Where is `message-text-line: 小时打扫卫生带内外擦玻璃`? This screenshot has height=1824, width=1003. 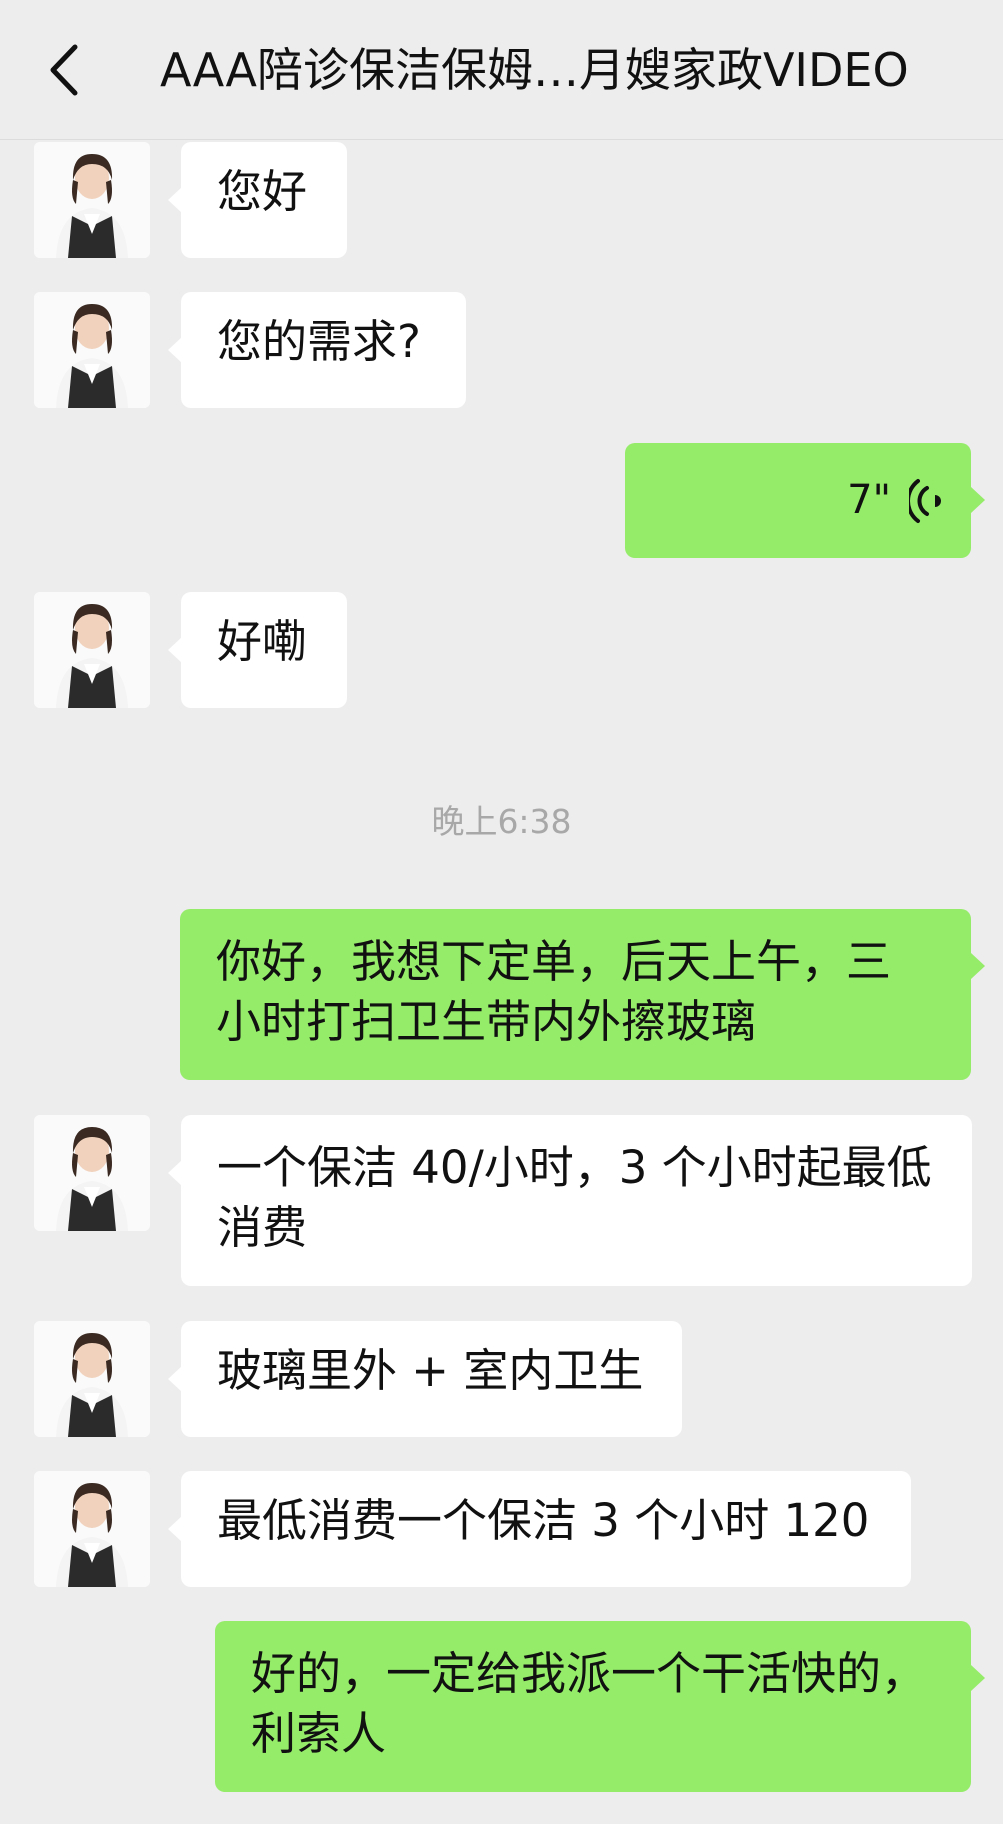
message-text-line: 小时打扫卫生带内外擦玻璃 is located at coordinates (486, 1021).